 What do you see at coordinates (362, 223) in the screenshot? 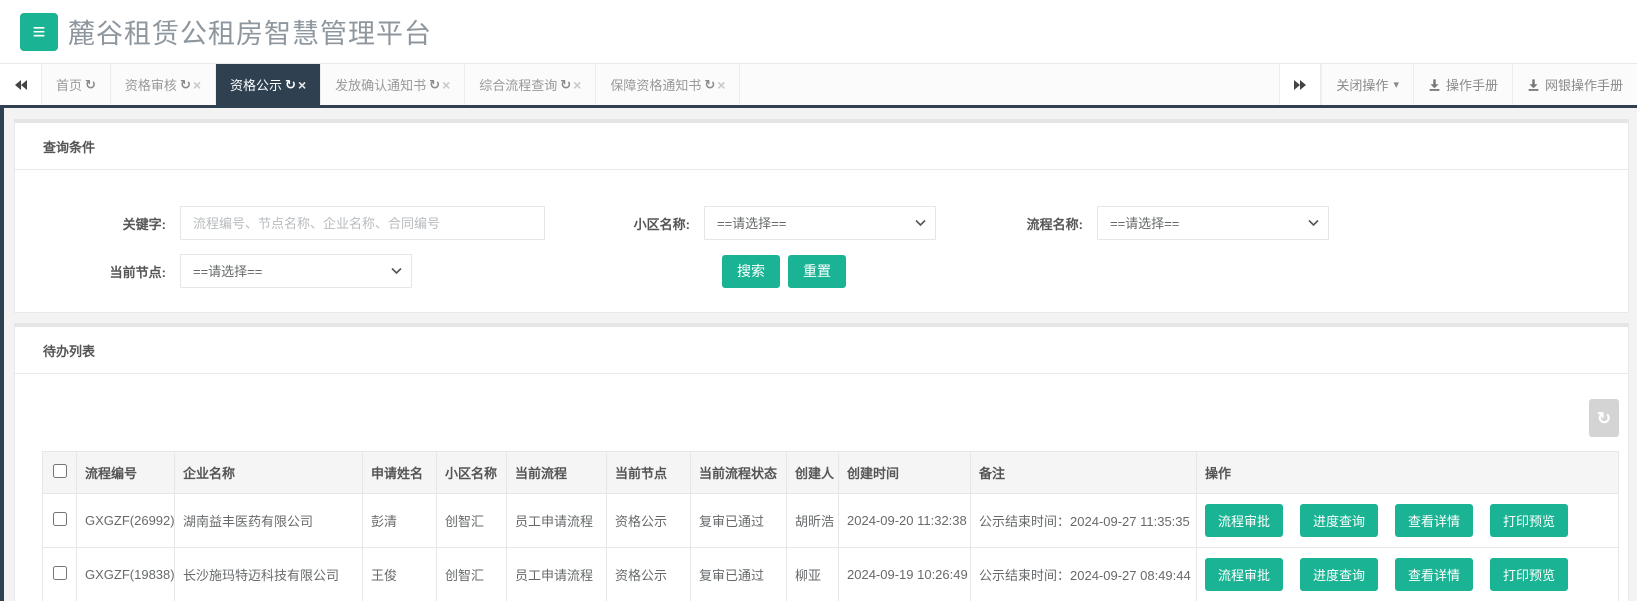
I see `keyword-input` at bounding box center [362, 223].